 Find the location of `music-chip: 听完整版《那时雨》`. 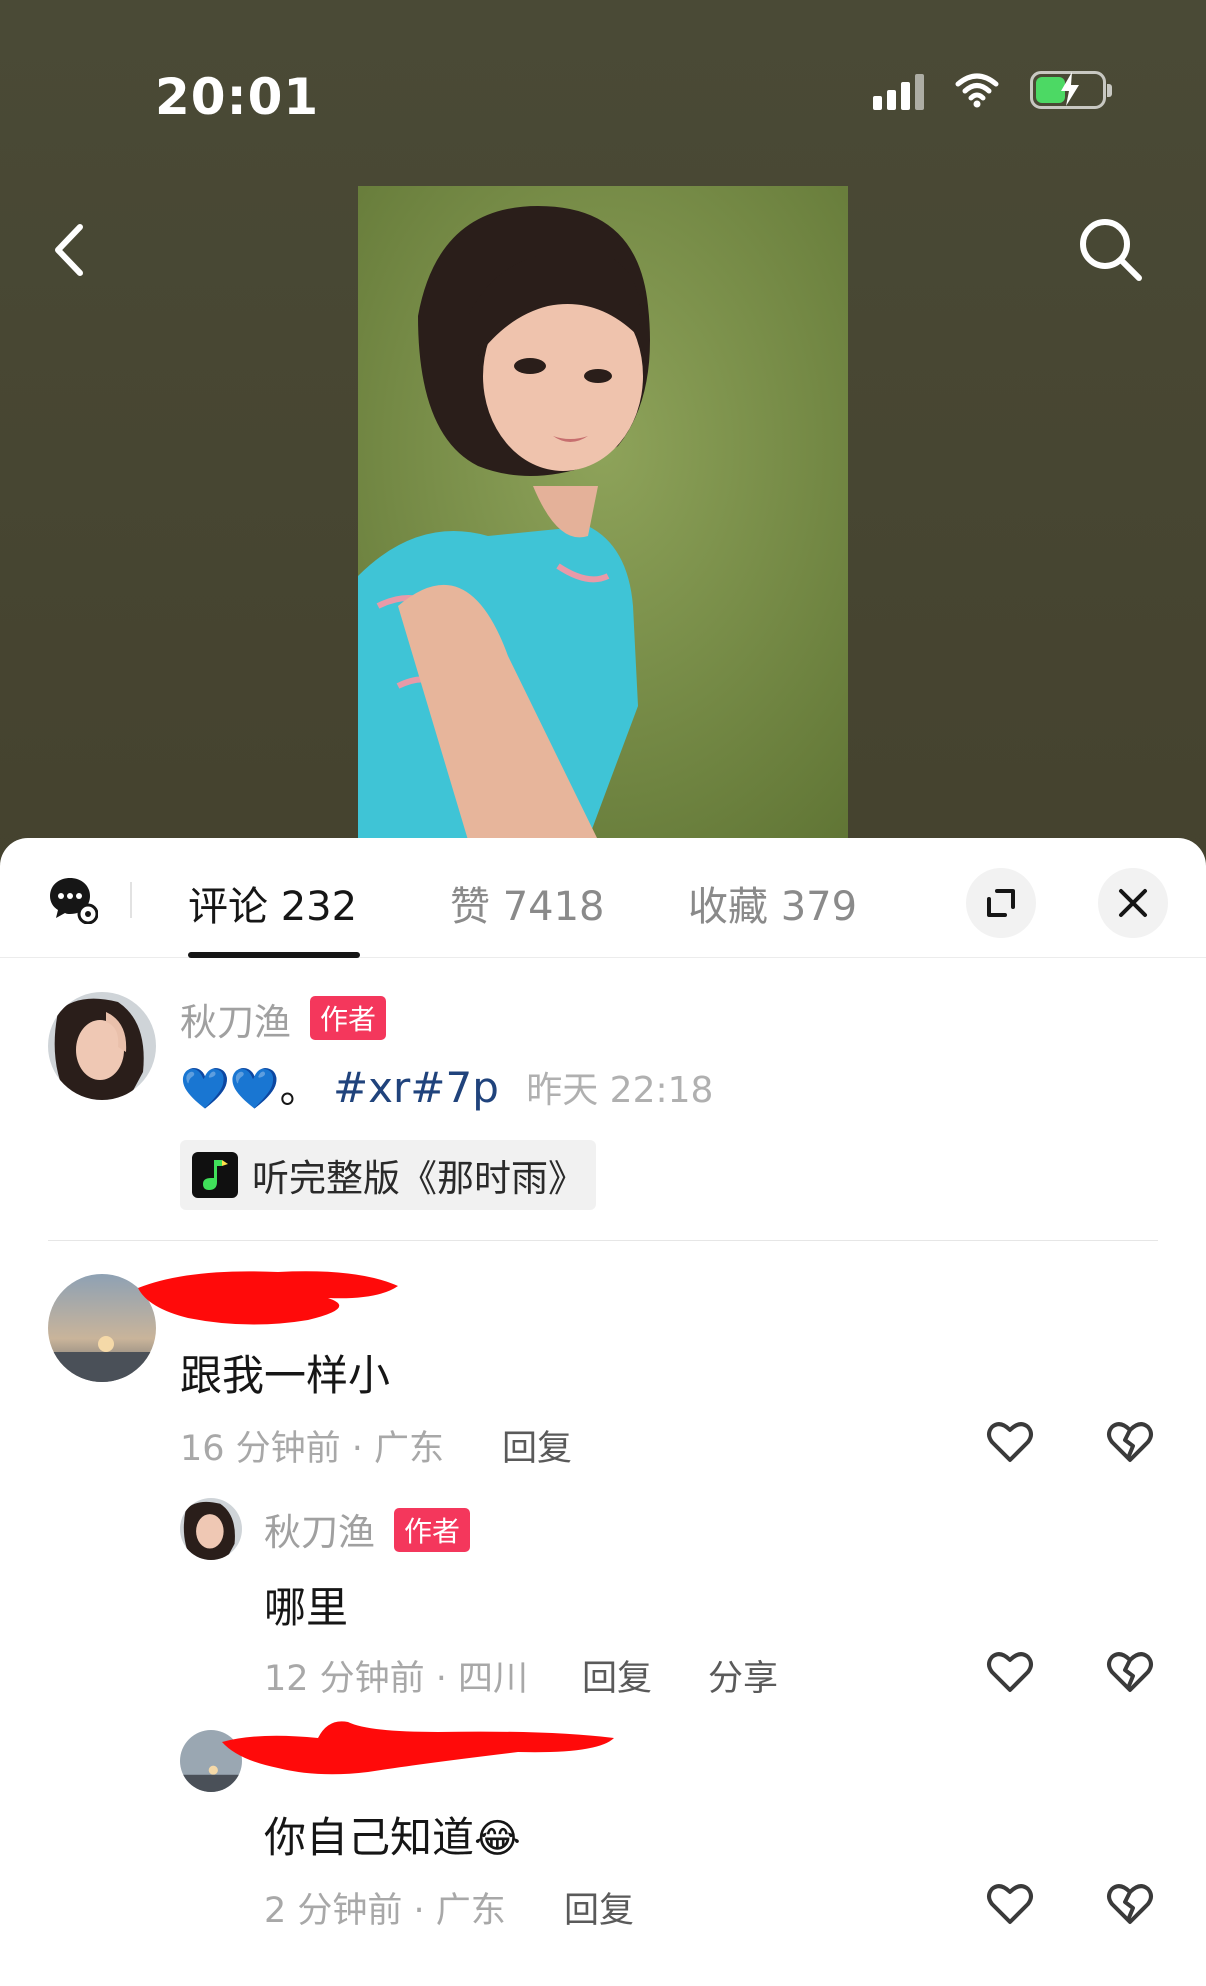

music-chip: 听完整版《那时雨》 is located at coordinates (388, 1175).